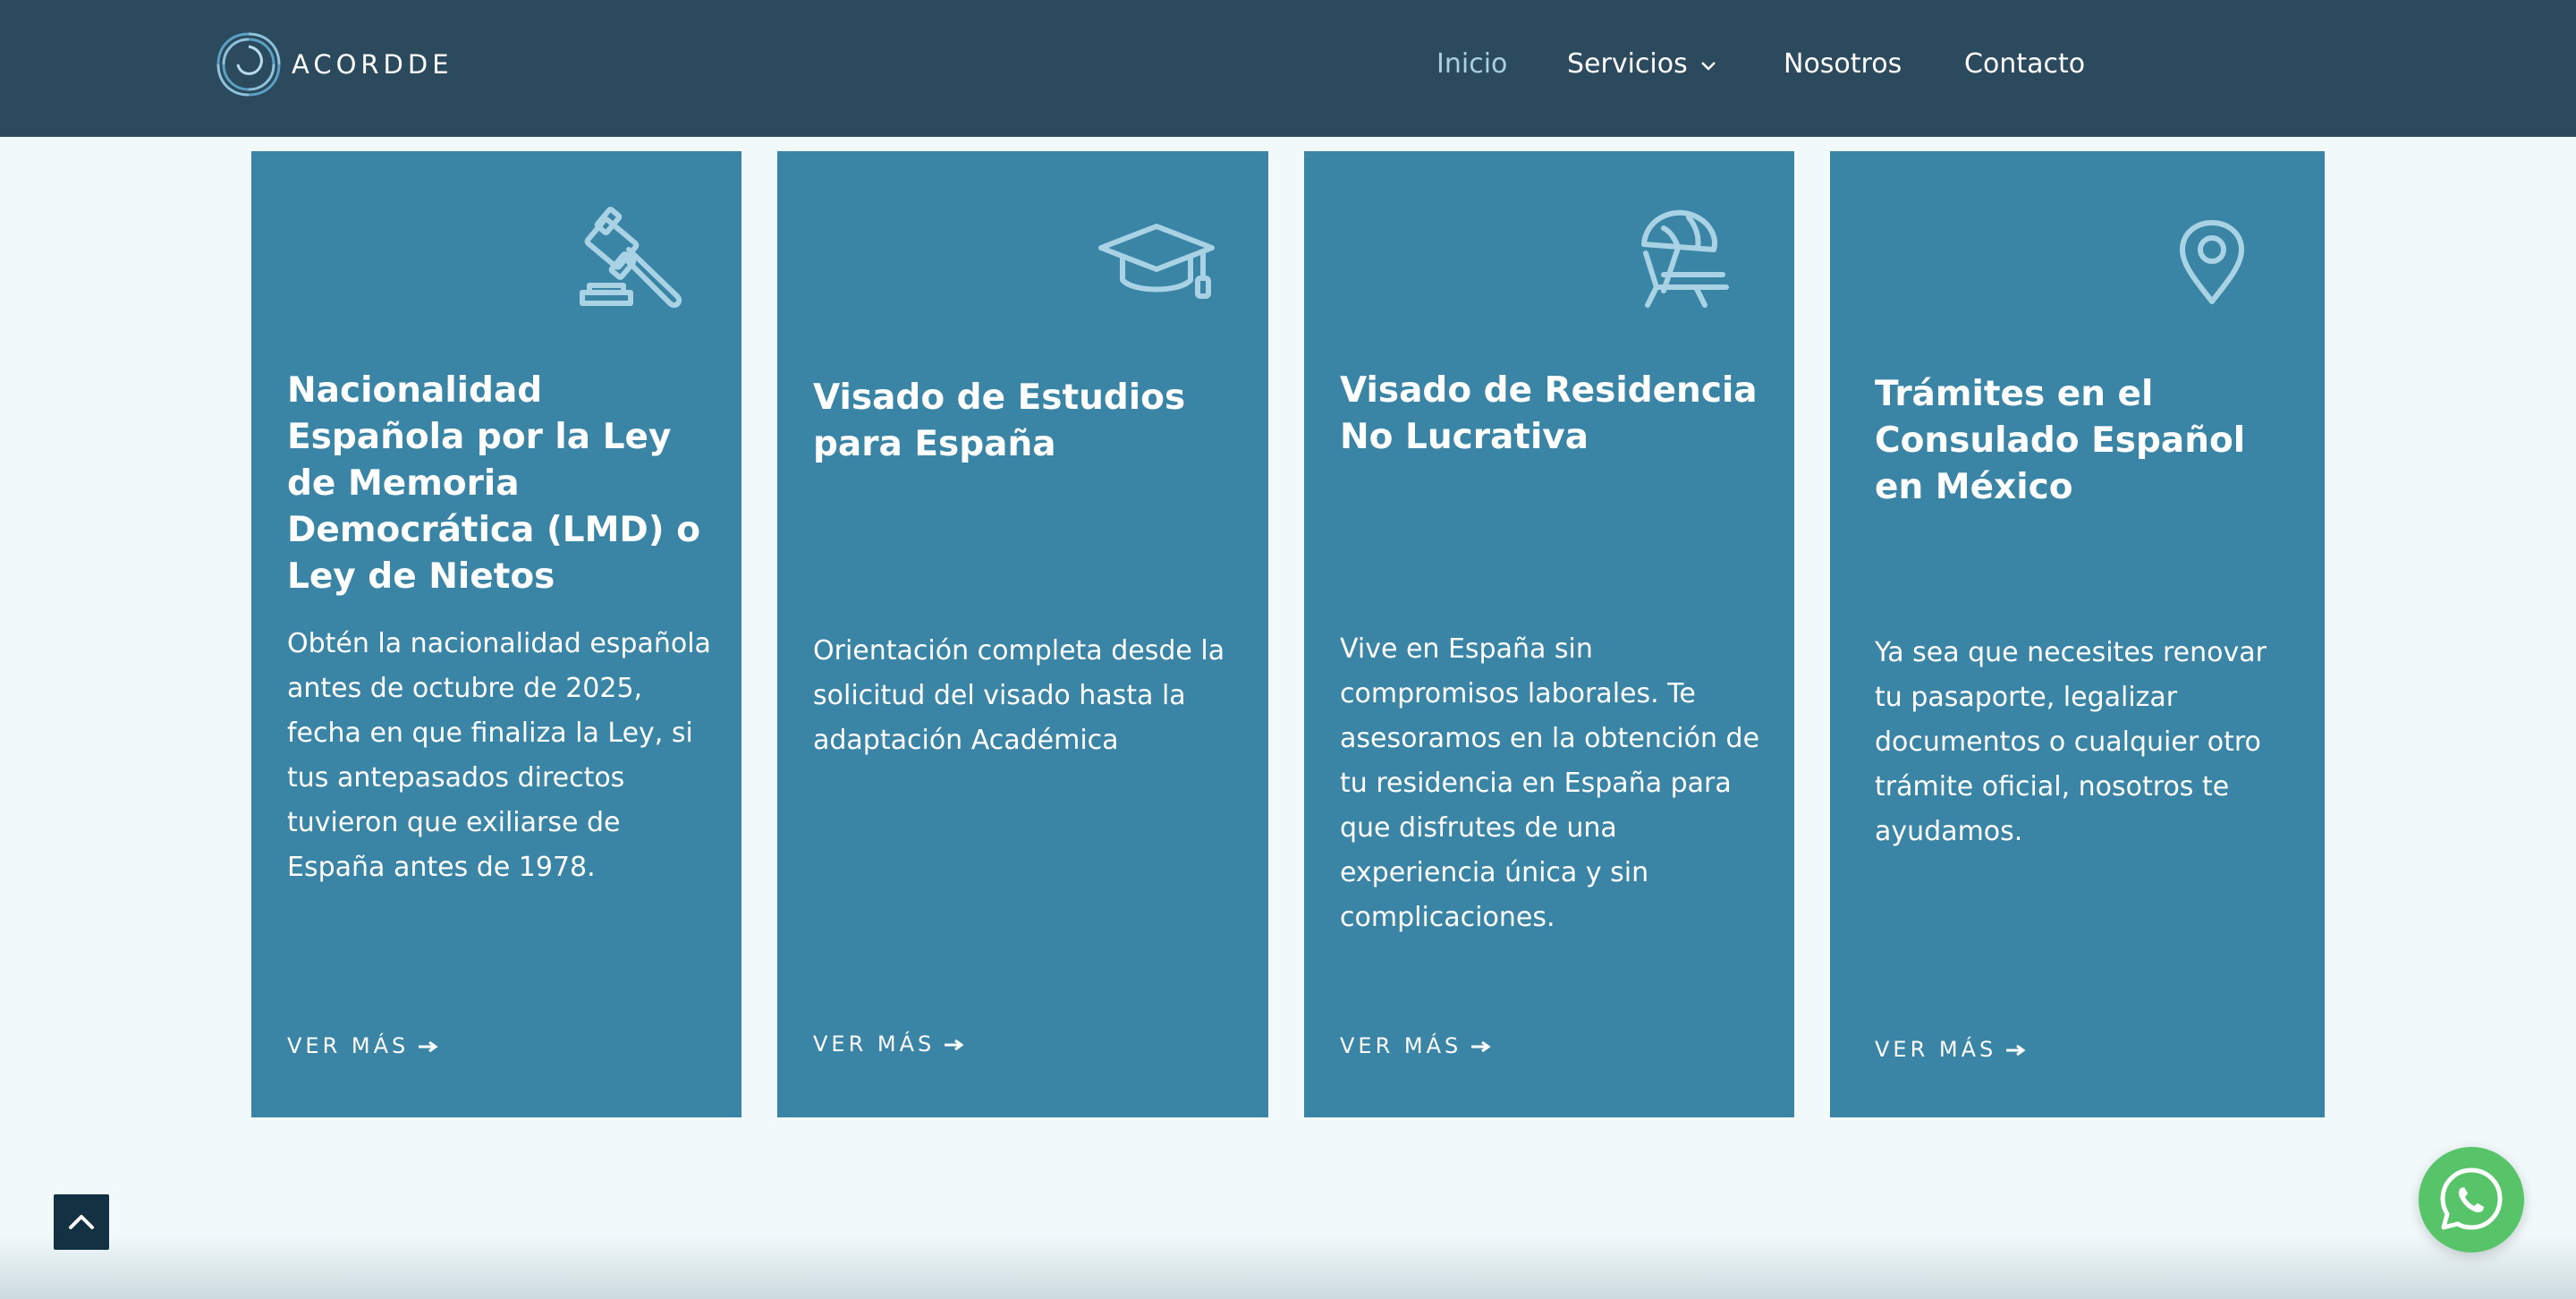 The height and width of the screenshot is (1299, 2576). Describe the element at coordinates (999, 421) in the screenshot. I see `card-title: Visado de Estudios para España` at that location.